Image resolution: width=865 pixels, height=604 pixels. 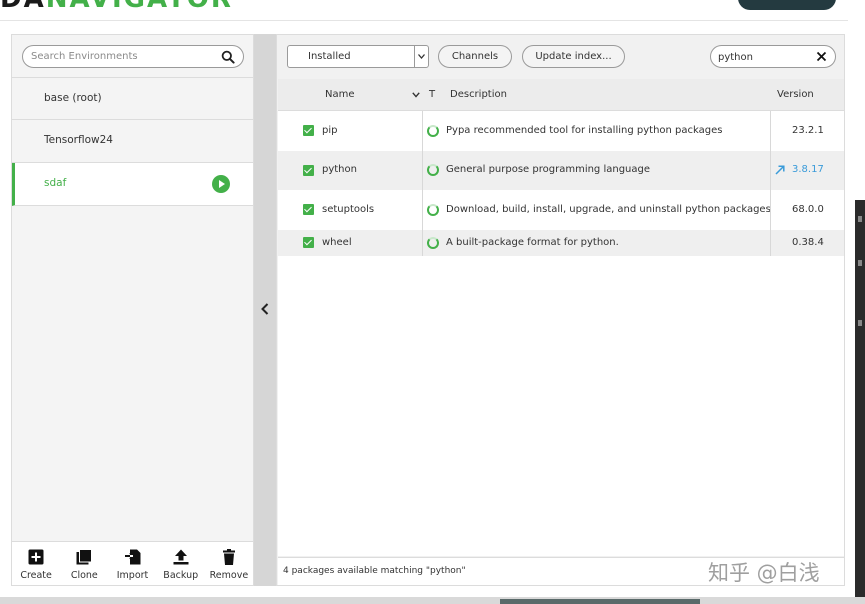 What do you see at coordinates (374, 571) in the screenshot?
I see `package-count-text: 4 packages available matching "python"` at bounding box center [374, 571].